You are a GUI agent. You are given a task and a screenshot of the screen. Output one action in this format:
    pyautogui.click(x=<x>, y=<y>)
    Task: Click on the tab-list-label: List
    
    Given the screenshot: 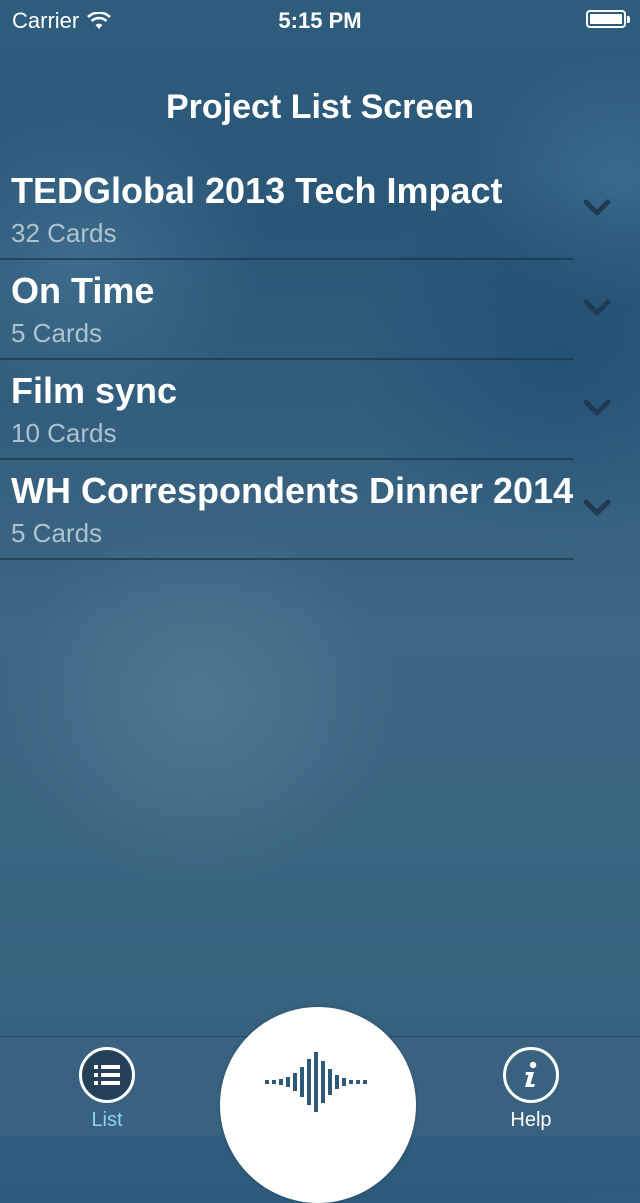 What is the action you would take?
    pyautogui.click(x=107, y=1120)
    